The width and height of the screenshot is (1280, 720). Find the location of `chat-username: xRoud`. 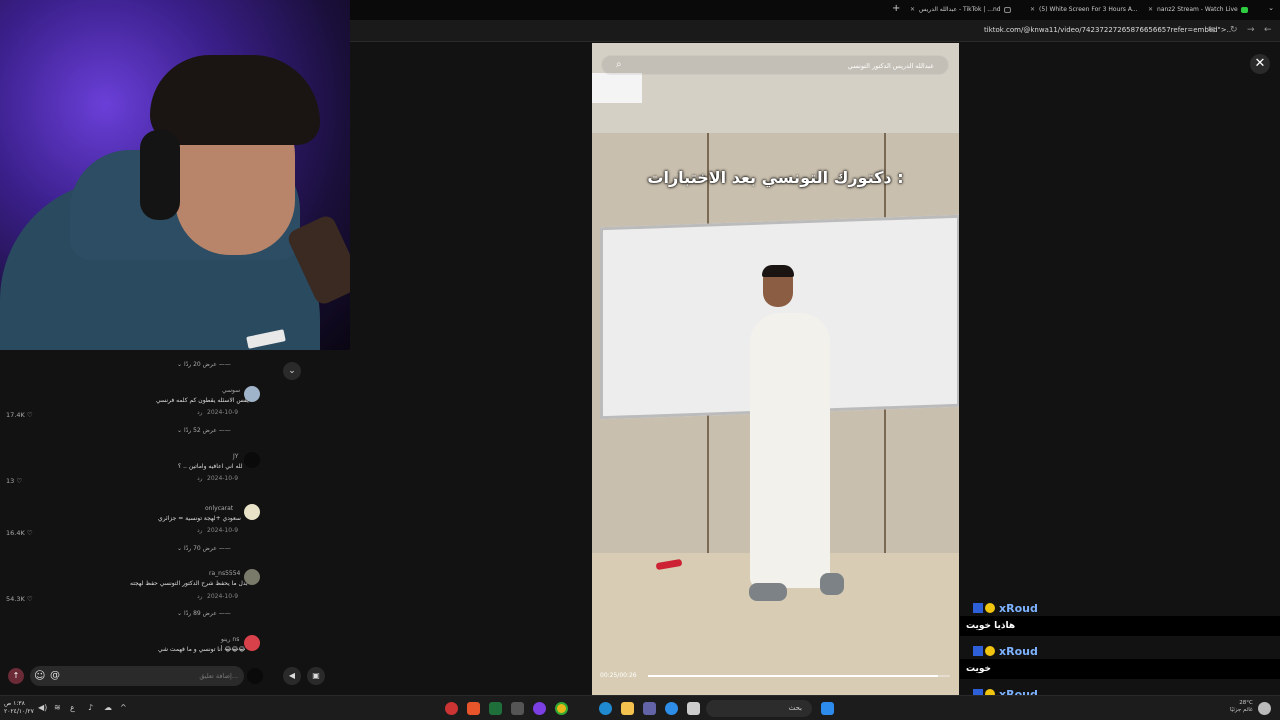

chat-username: xRoud is located at coordinates (1018, 651).